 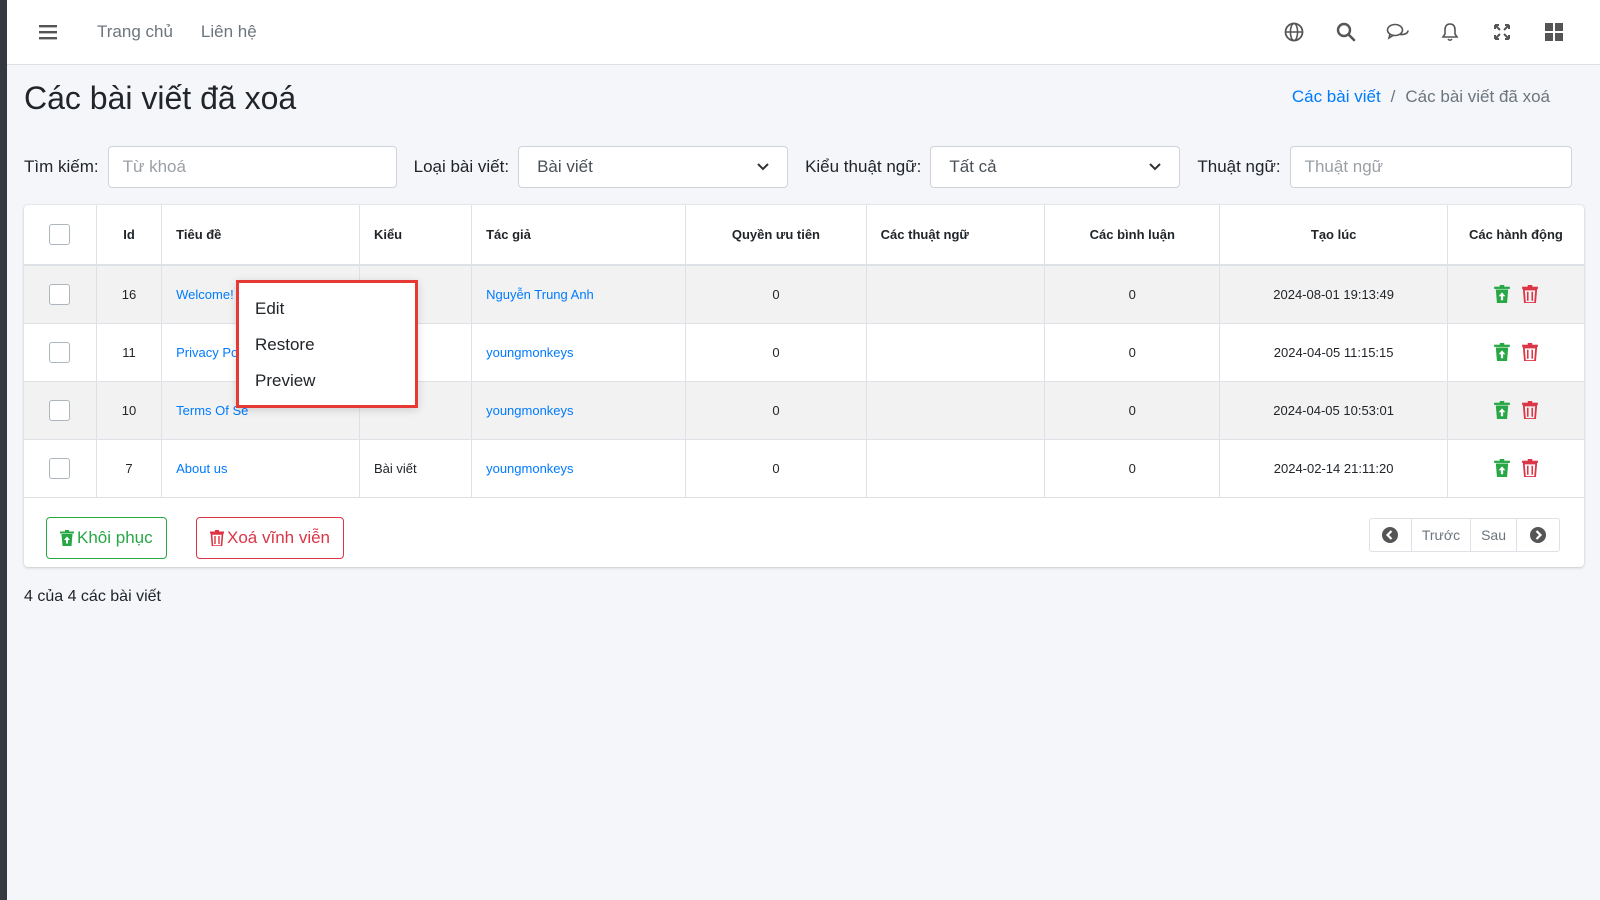 I want to click on arrow-circle-left-icon, so click(x=1390, y=535).